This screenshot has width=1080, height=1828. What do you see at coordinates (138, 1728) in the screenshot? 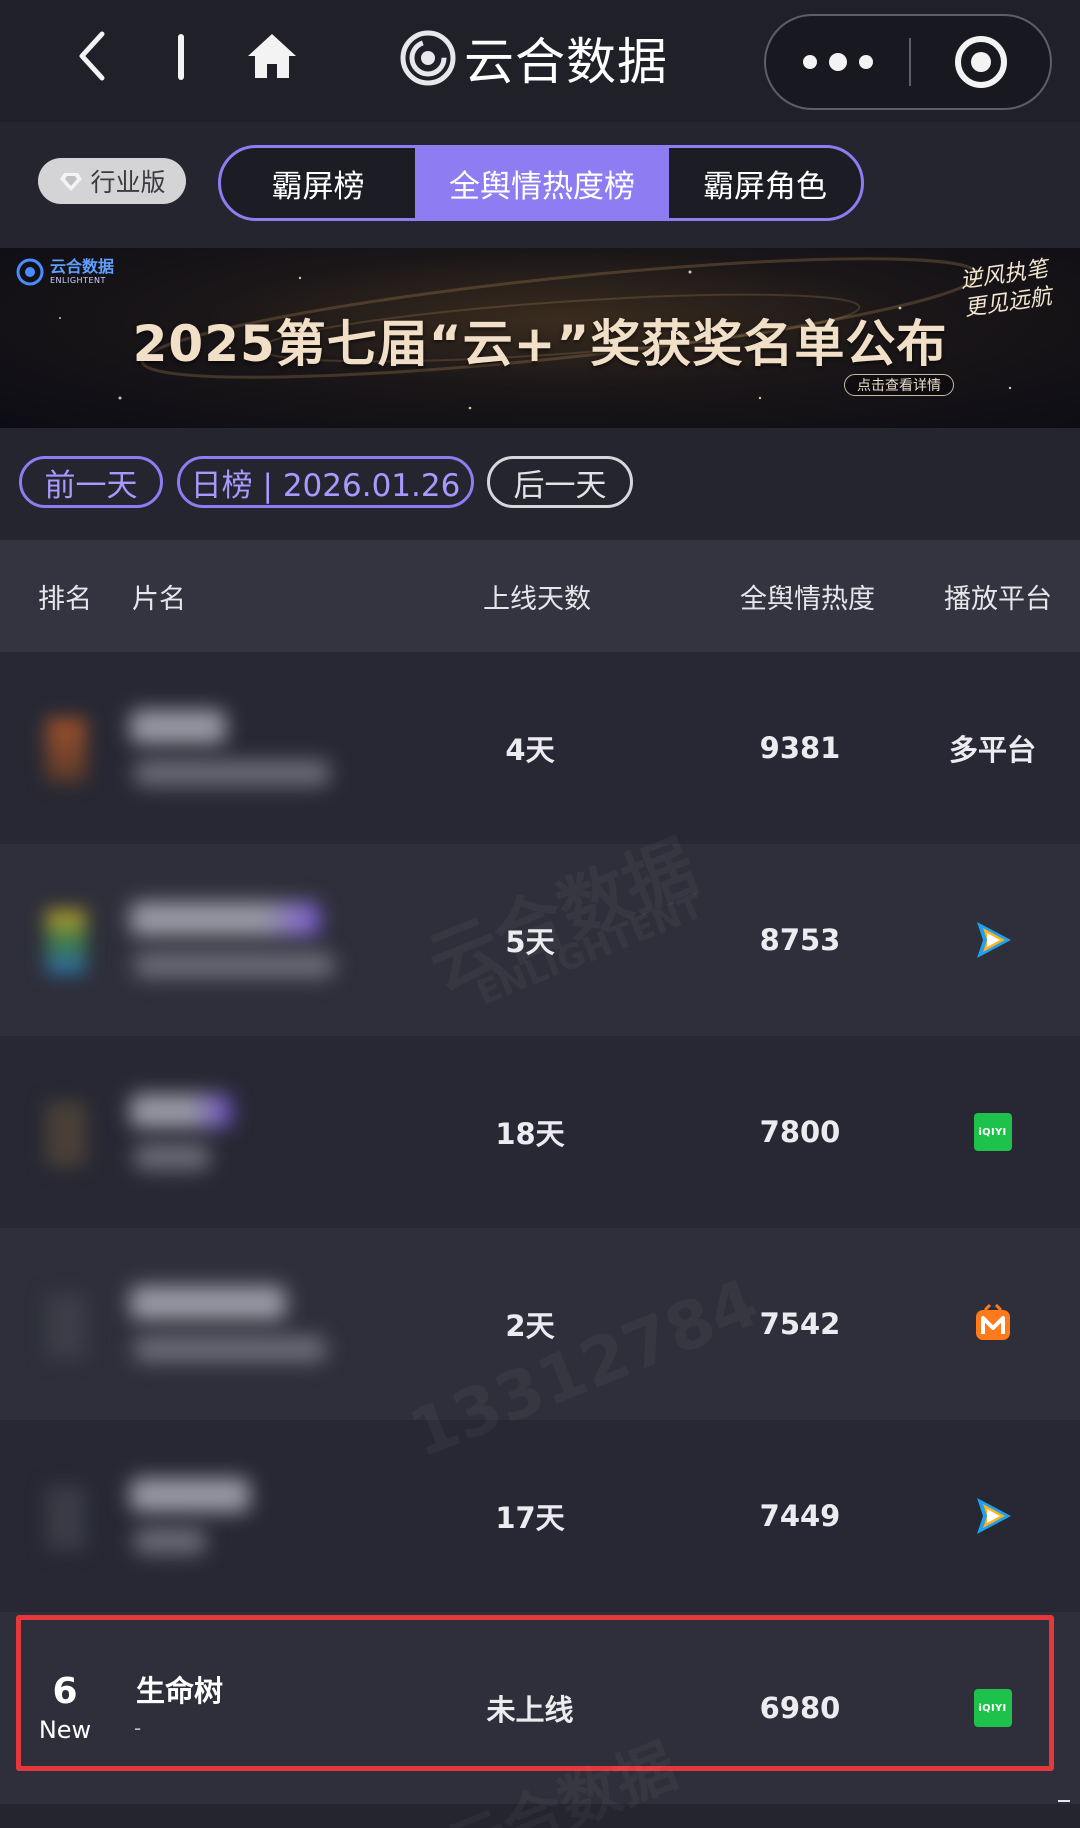
I see `show-subtitle: -` at bounding box center [138, 1728].